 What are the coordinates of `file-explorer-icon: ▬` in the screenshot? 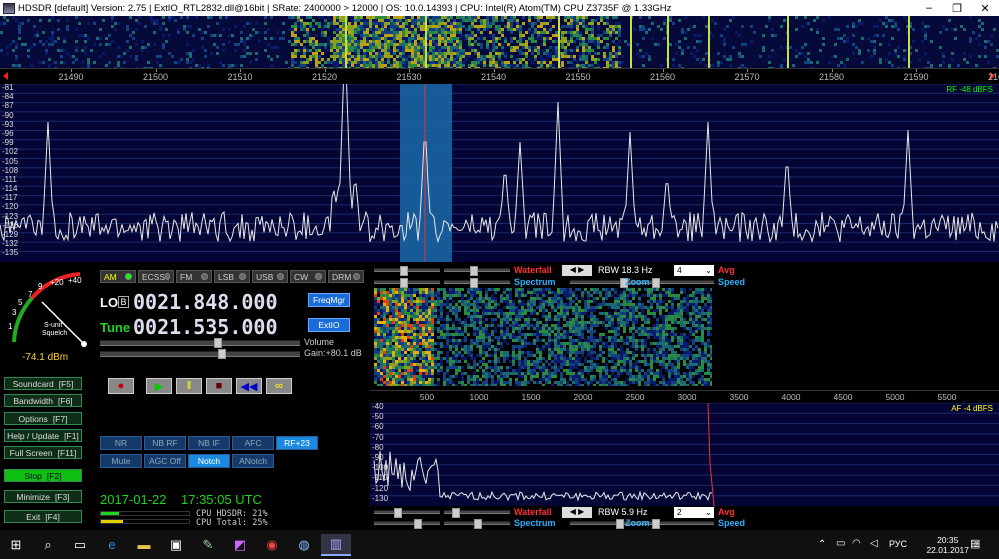 It's located at (144, 545).